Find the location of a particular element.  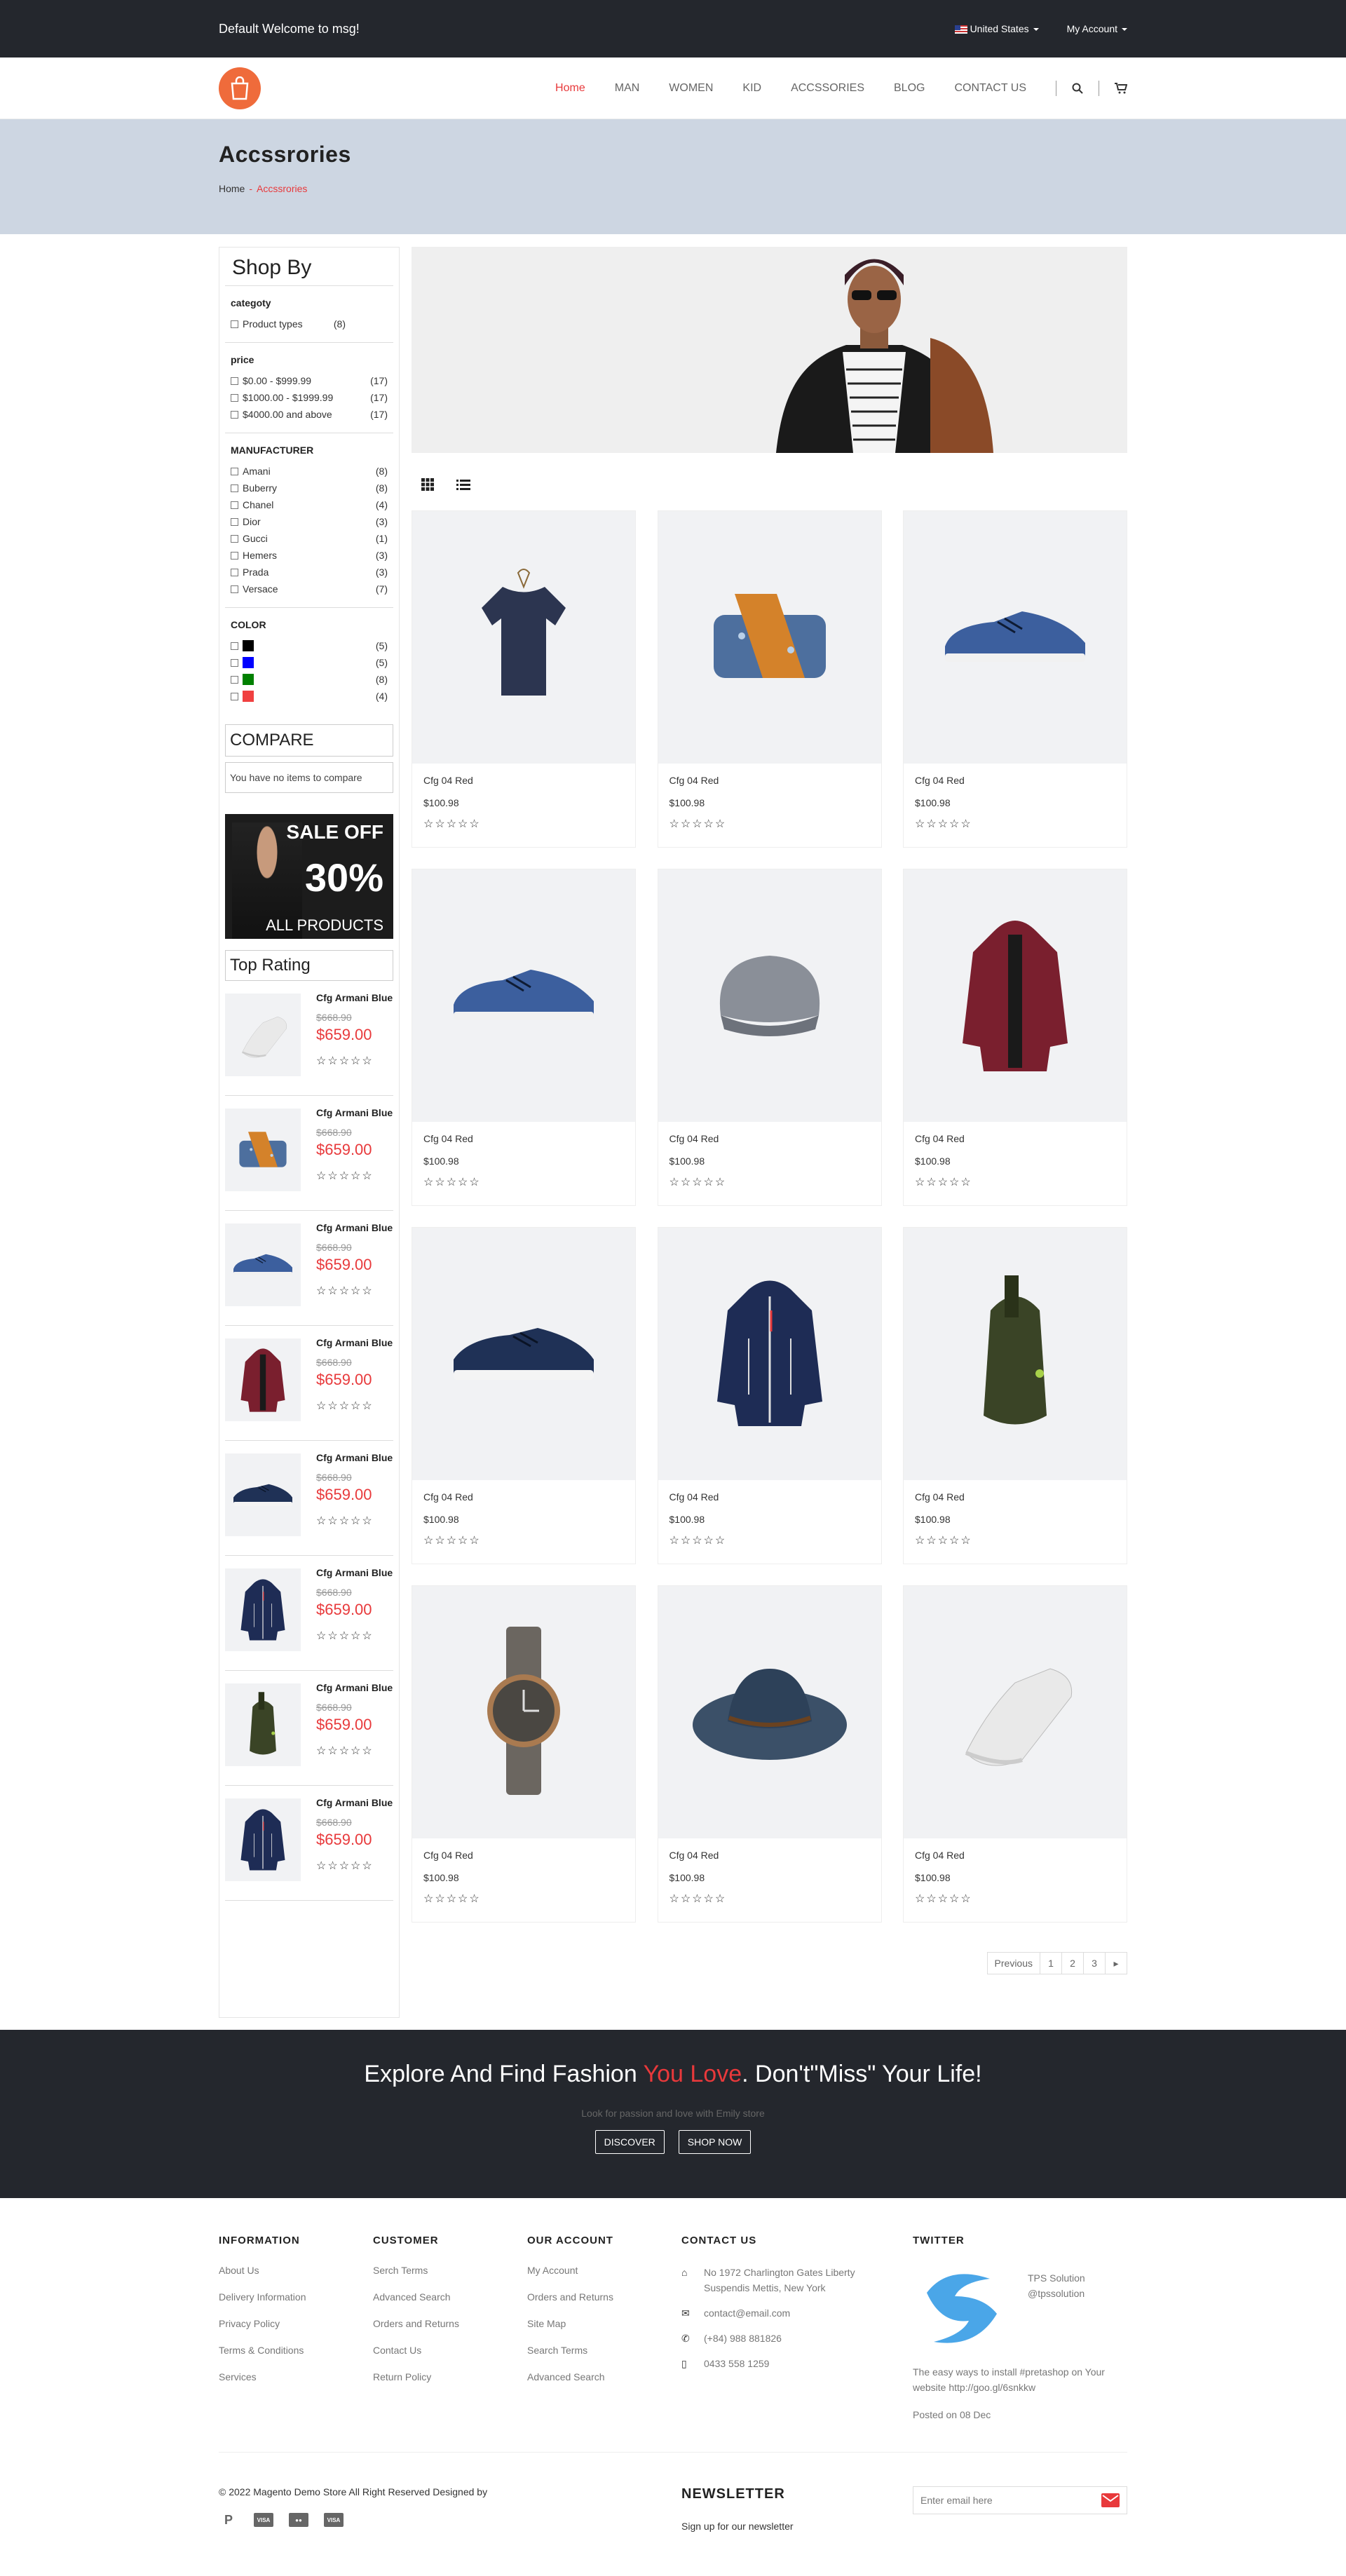

filter-option: $0.00 - $999.99 (17) is located at coordinates (309, 380).